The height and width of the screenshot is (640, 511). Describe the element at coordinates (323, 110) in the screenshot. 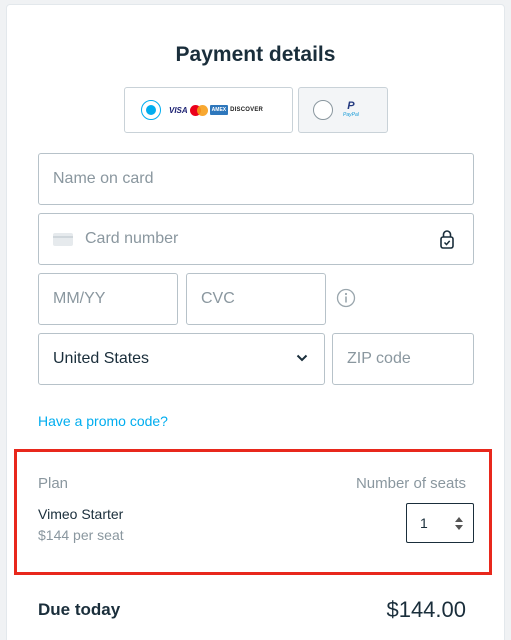

I see `radio-unselected-icon` at that location.